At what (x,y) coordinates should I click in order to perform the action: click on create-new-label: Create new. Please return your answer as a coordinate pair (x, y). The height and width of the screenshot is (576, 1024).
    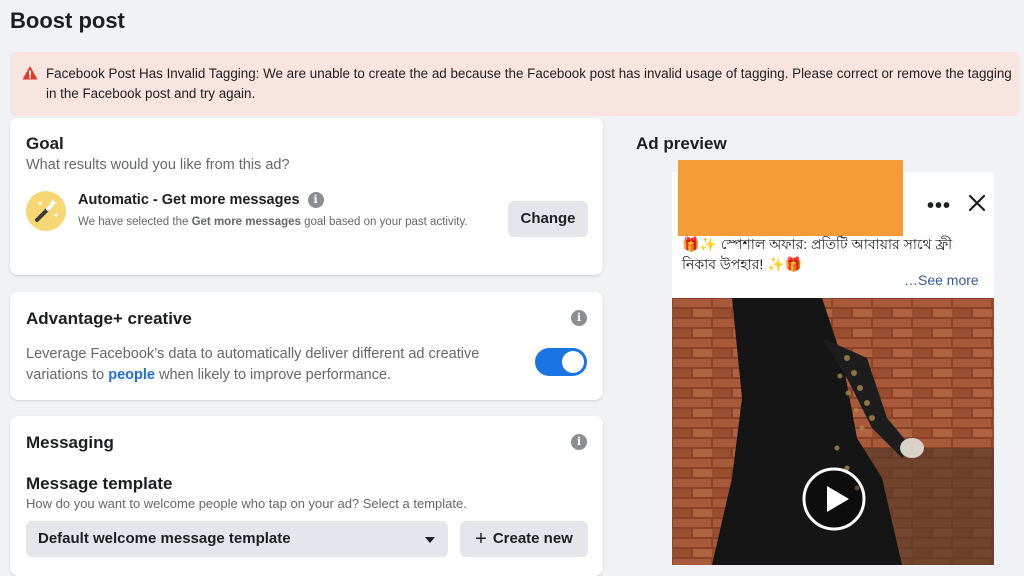
    Looking at the image, I should click on (532, 538).